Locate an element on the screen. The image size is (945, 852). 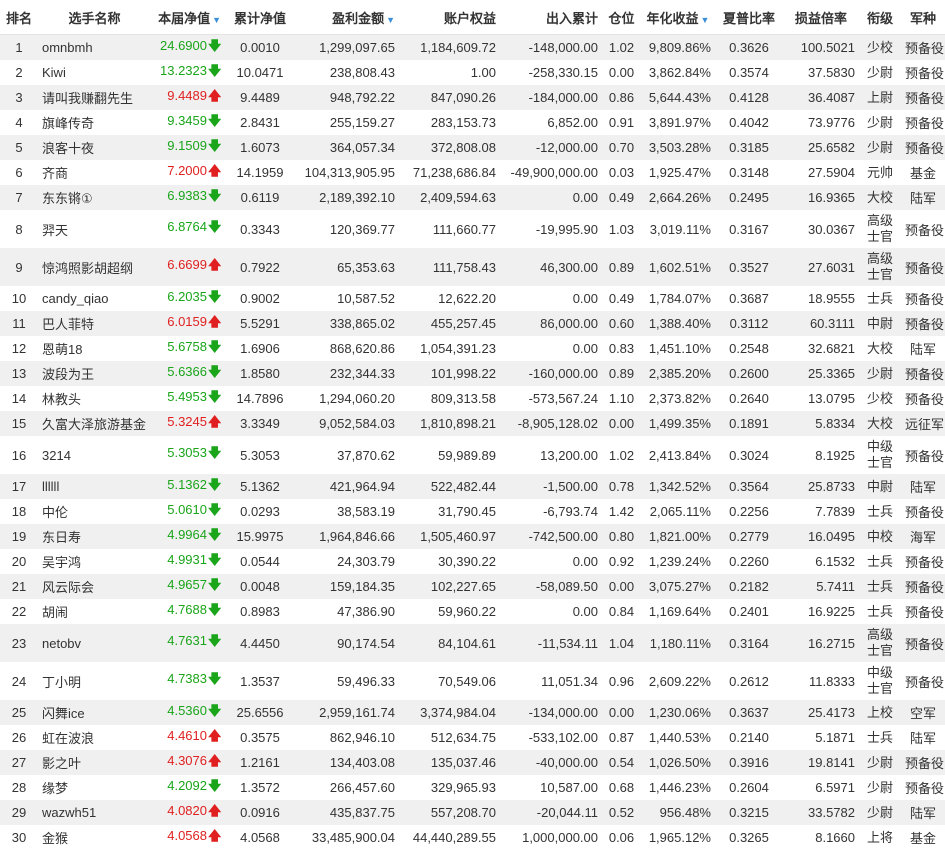
player-name-cell: 恩萌18 is located at coordinates (94, 348).